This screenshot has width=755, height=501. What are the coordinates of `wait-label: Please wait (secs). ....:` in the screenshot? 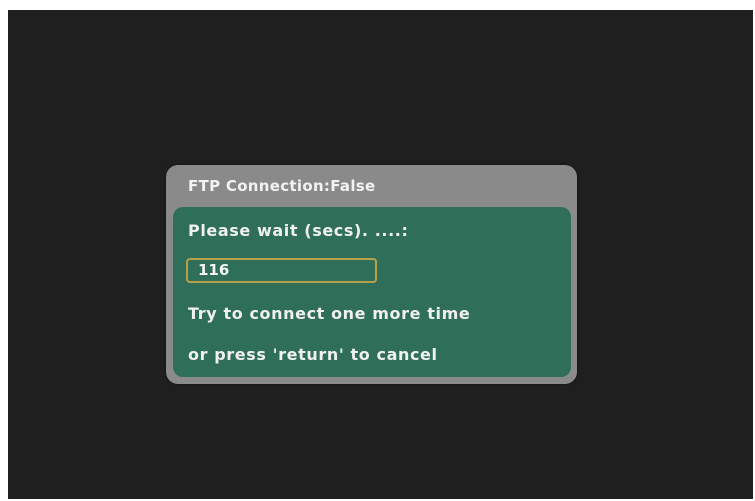 It's located at (298, 230).